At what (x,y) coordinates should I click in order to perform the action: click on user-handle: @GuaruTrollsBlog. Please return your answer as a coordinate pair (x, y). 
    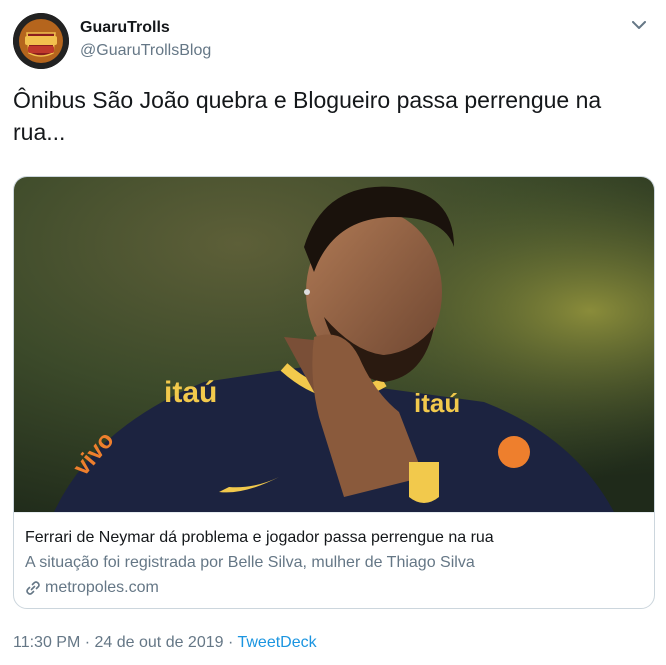
    Looking at the image, I should click on (145, 51).